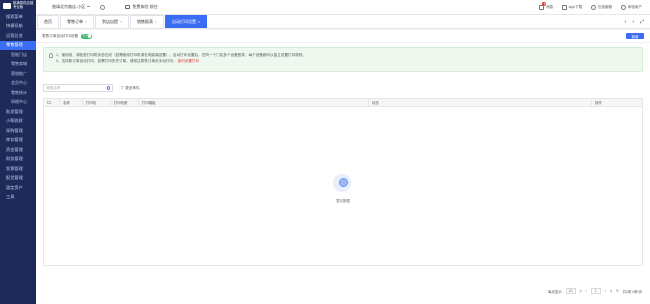  What do you see at coordinates (631, 7) in the screenshot?
I see `user-menu: 体验用户` at bounding box center [631, 7].